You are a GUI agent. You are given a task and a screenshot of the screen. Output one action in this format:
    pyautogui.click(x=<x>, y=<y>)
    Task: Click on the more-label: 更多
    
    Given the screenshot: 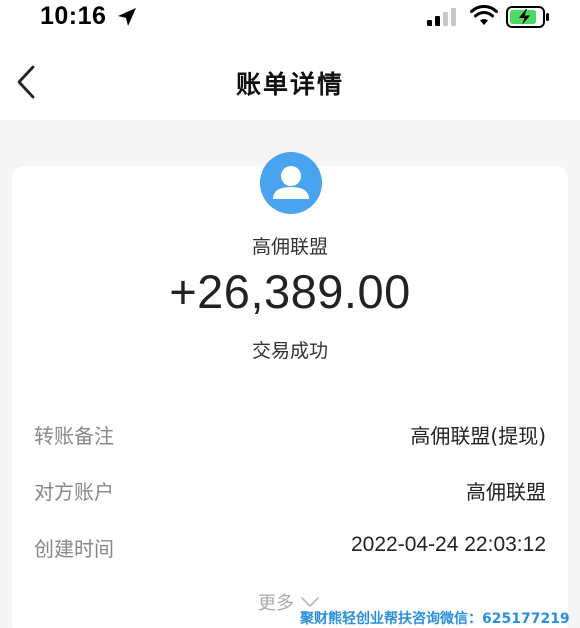 What is the action you would take?
    pyautogui.click(x=276, y=603)
    